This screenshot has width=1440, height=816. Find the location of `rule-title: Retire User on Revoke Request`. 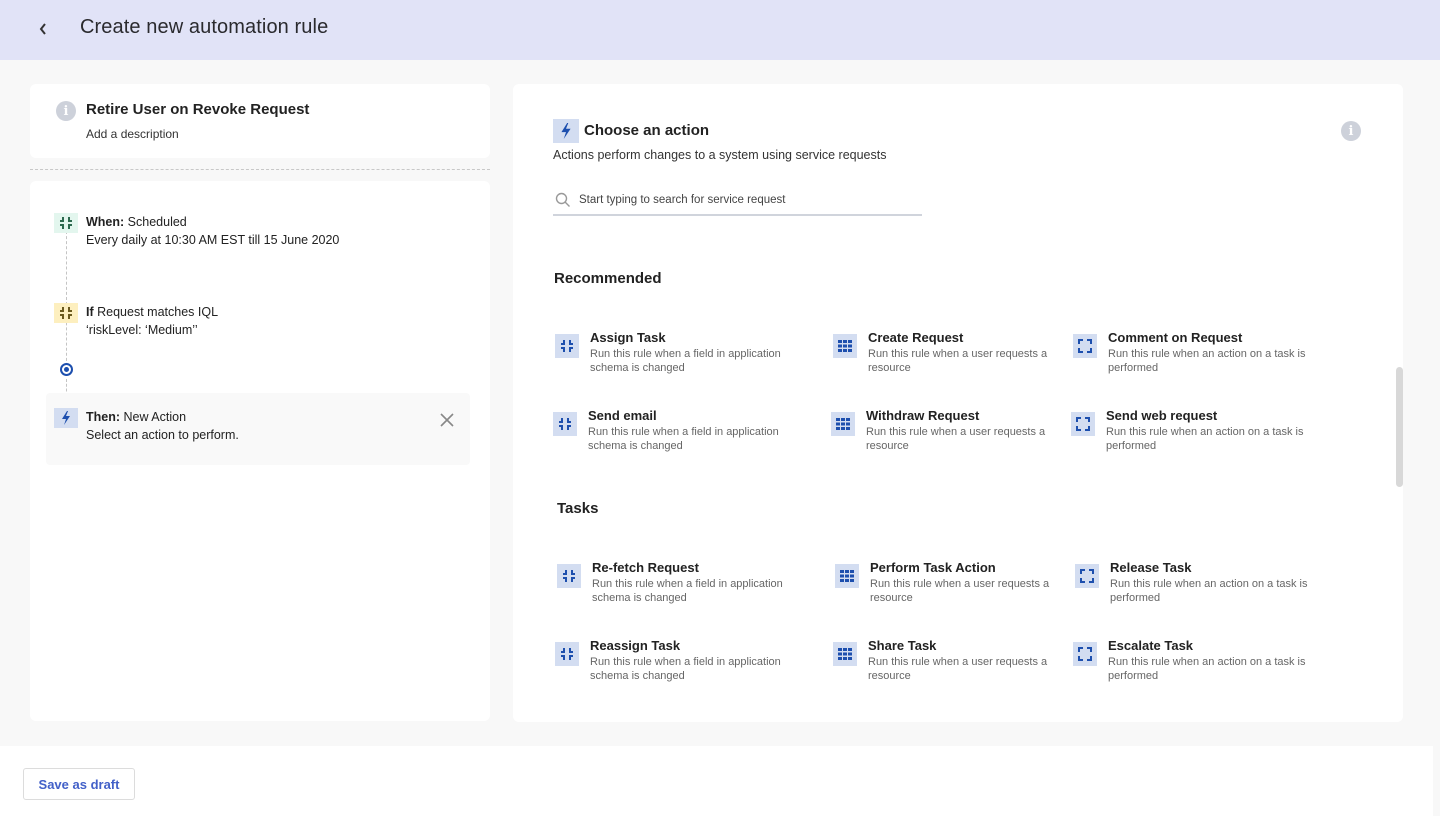

rule-title: Retire User on Revoke Request is located at coordinates (197, 109).